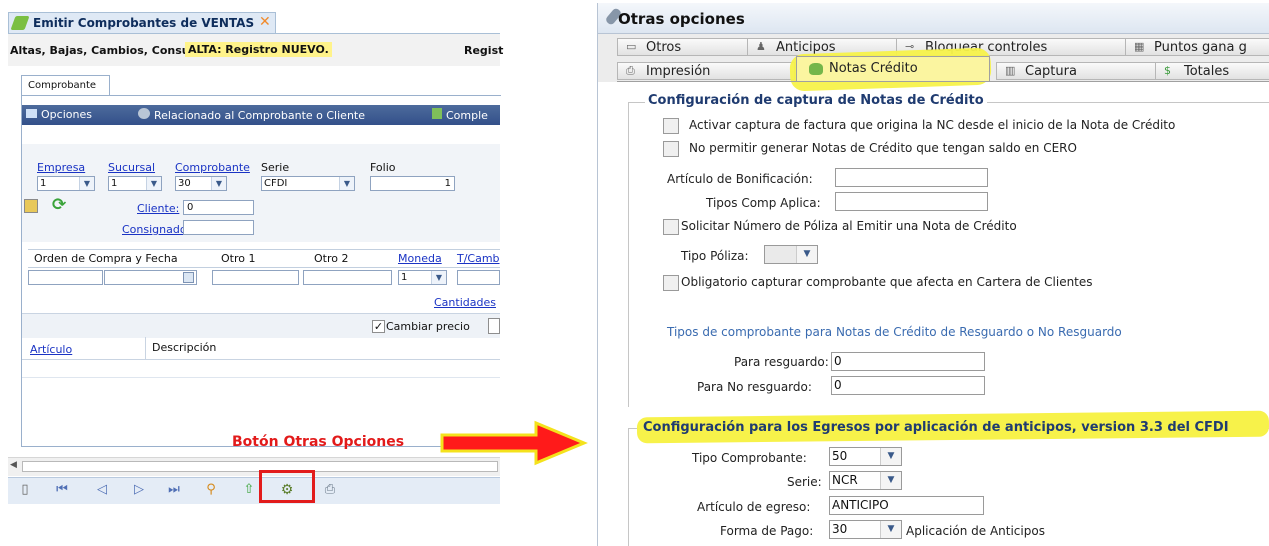 The height and width of the screenshot is (546, 1269). Describe the element at coordinates (681, 19) in the screenshot. I see `right-window-title: Otras opciones` at that location.